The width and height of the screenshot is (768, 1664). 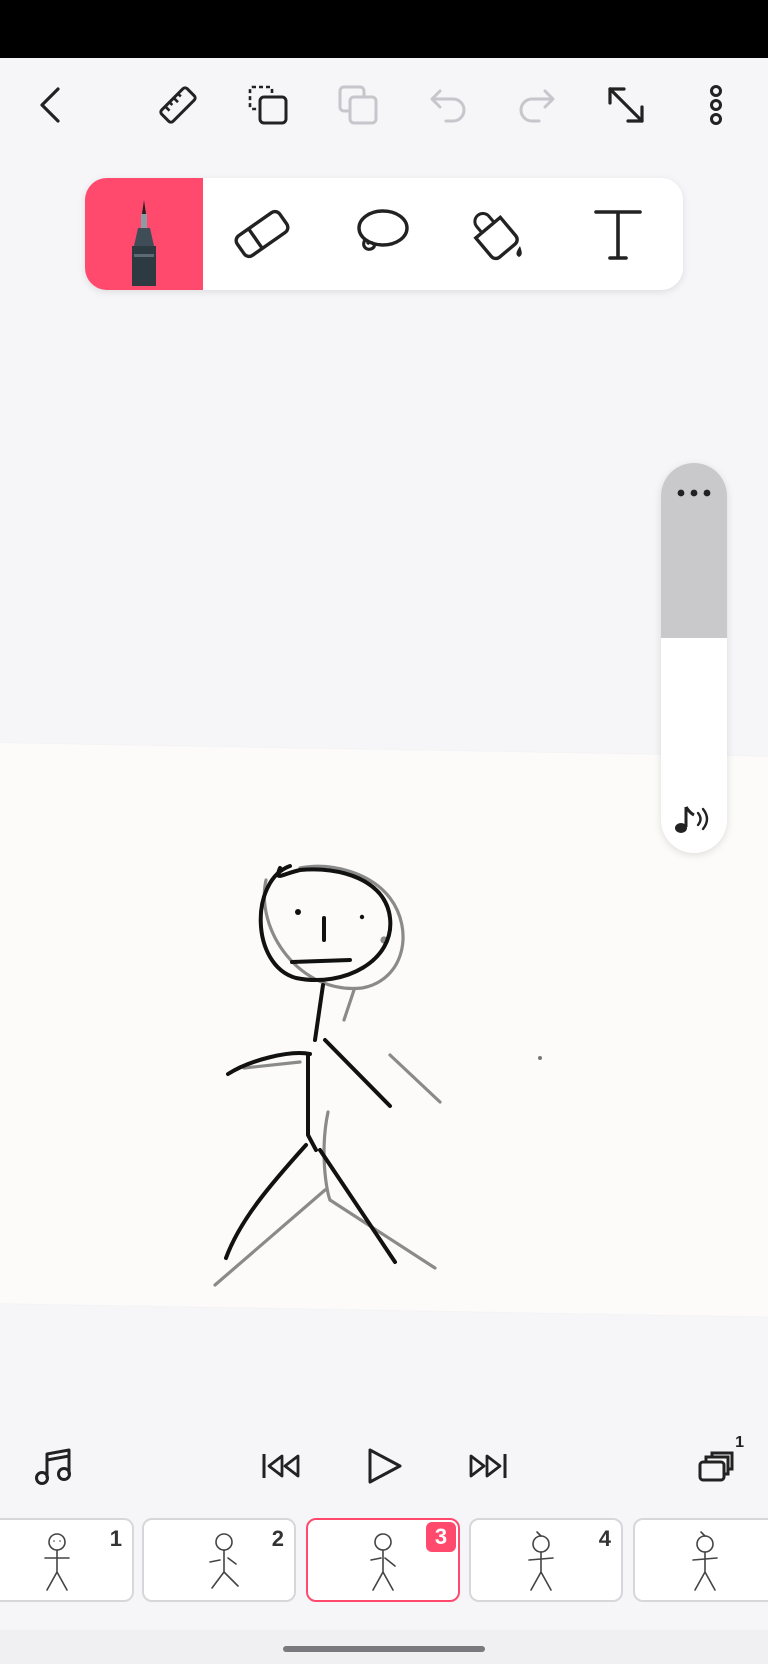 What do you see at coordinates (384, 29) in the screenshot?
I see `status-bar` at bounding box center [384, 29].